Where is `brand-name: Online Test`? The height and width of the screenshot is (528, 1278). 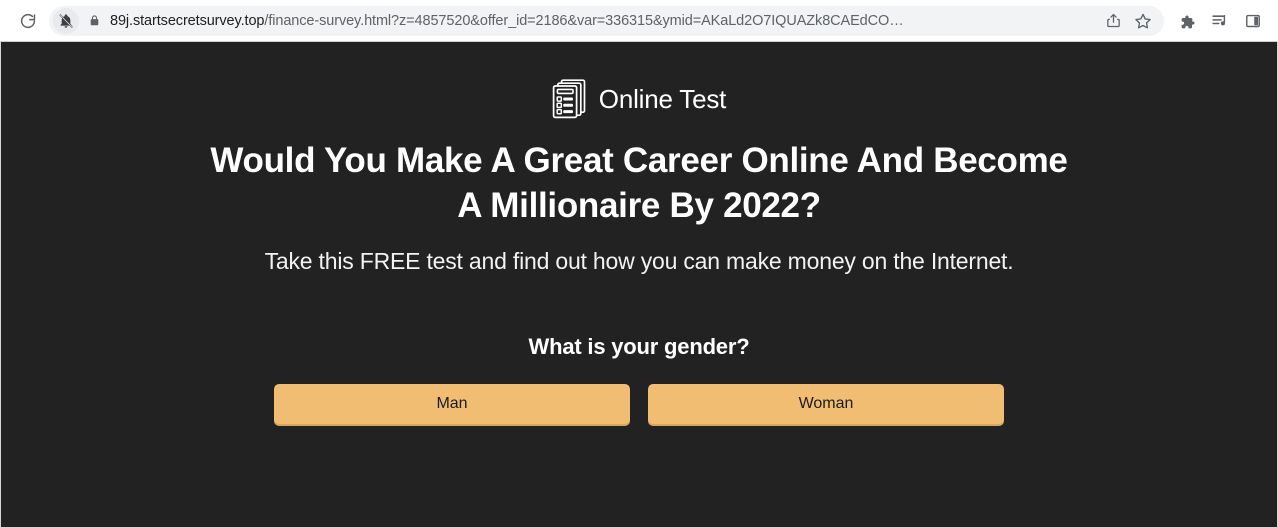
brand-name: Online Test is located at coordinates (662, 99).